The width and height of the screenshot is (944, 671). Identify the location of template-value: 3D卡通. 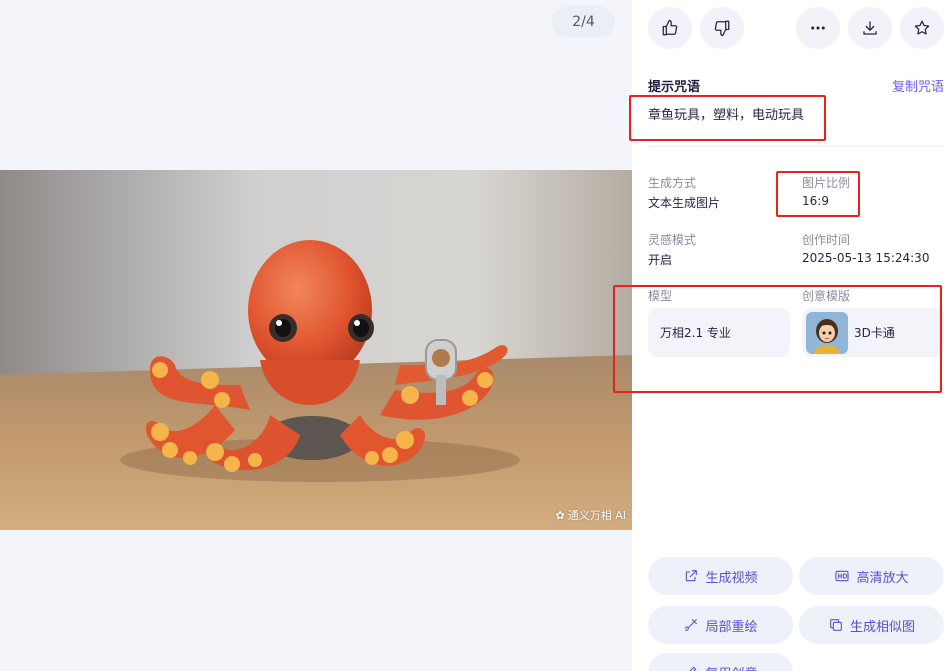
(874, 333).